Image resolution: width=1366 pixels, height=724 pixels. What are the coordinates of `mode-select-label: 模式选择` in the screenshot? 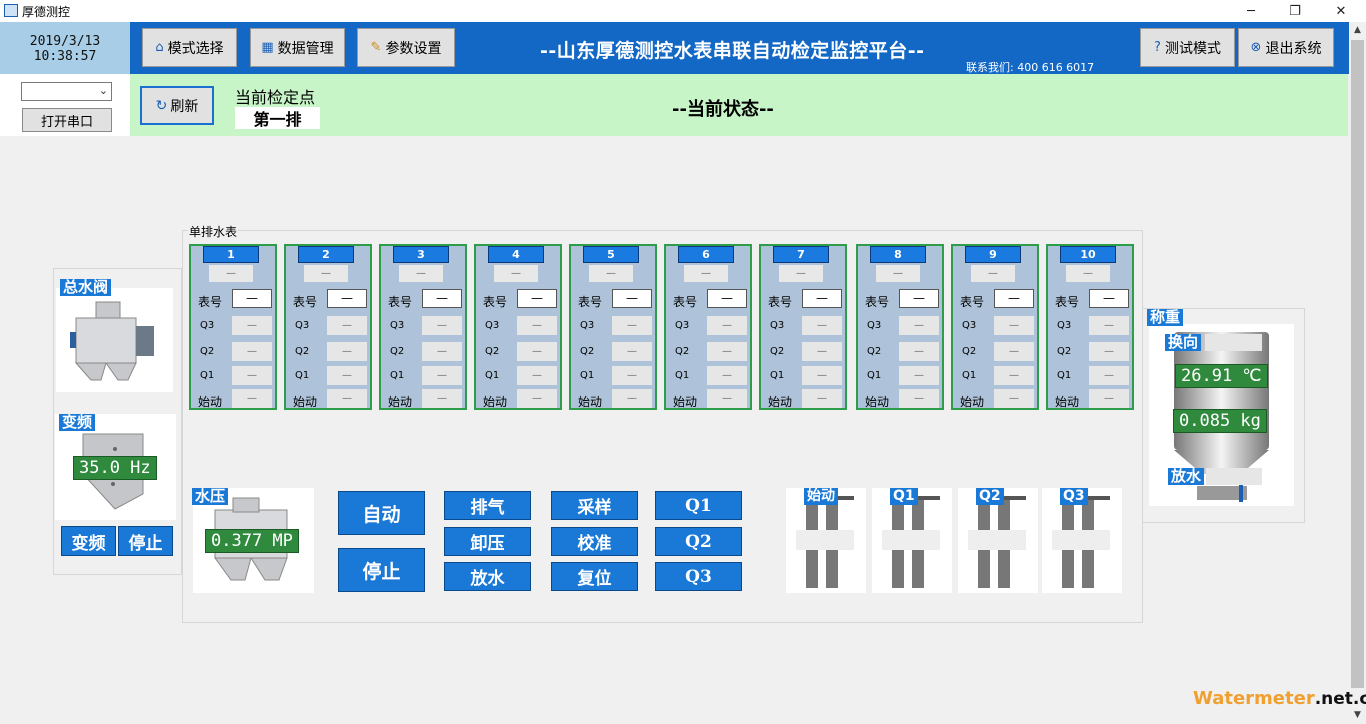 It's located at (195, 48).